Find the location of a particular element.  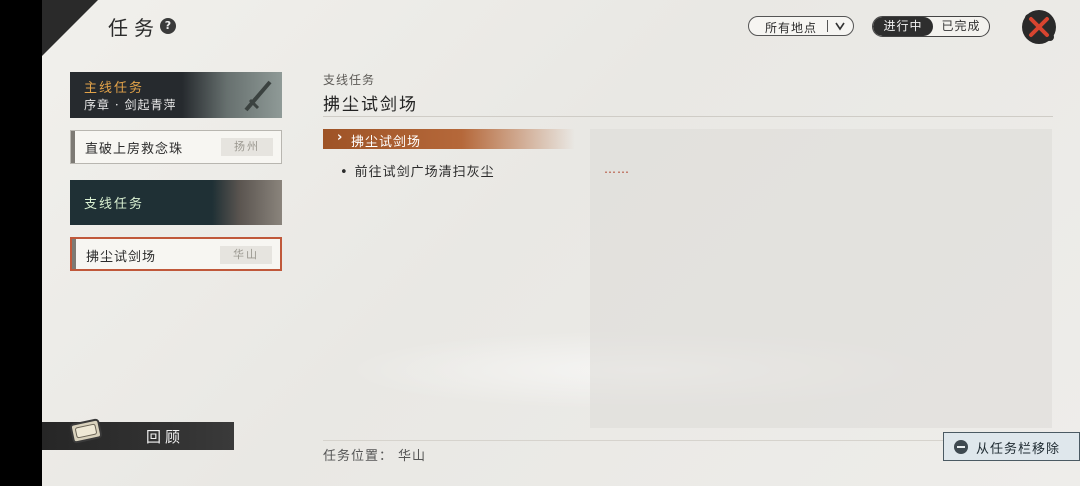

location-value: 华山 is located at coordinates (412, 456).